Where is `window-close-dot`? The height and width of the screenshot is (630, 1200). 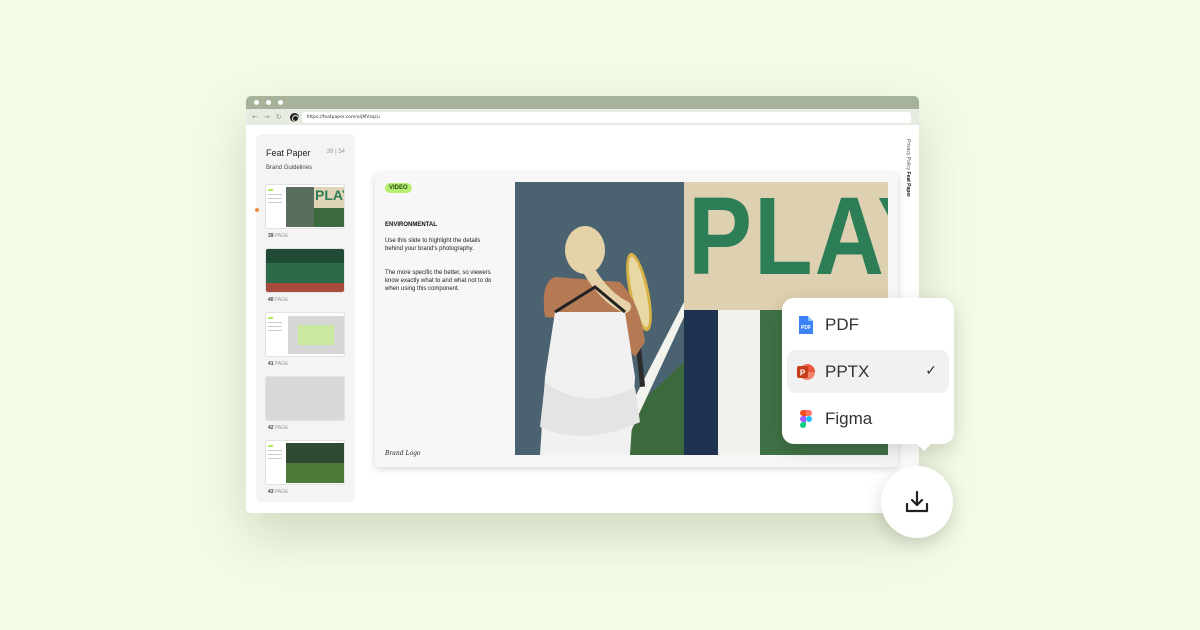 window-close-dot is located at coordinates (256, 102).